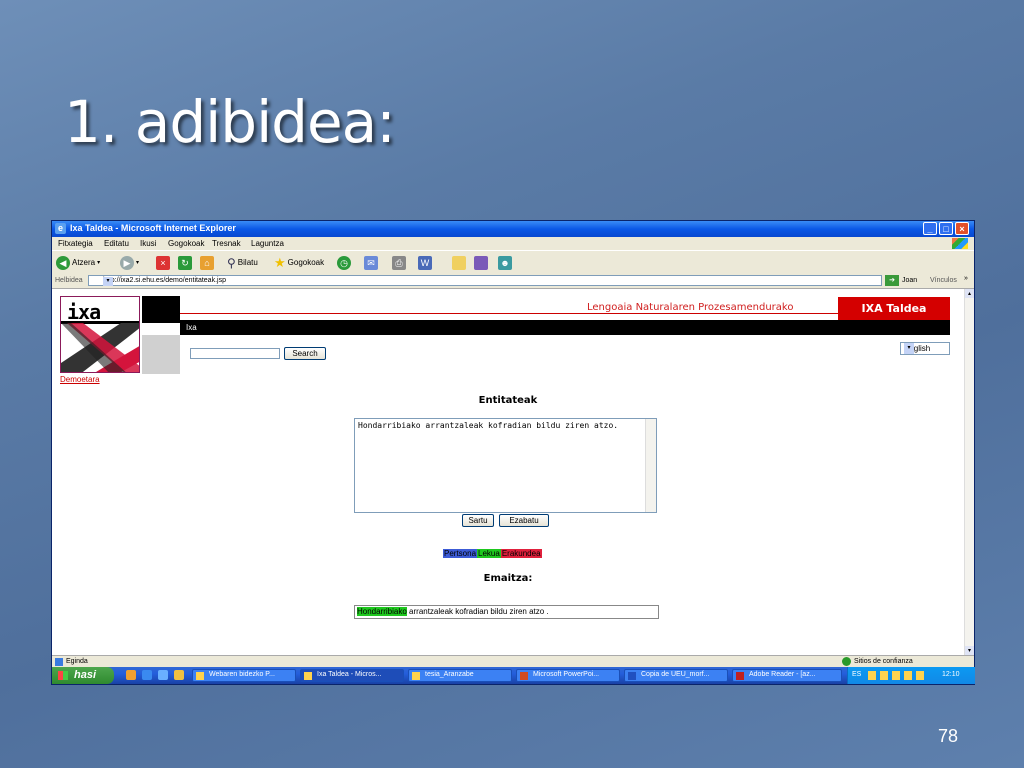 This screenshot has height=768, width=1024. What do you see at coordinates (185, 263) in the screenshot?
I see `refresh-icon: ↻` at bounding box center [185, 263].